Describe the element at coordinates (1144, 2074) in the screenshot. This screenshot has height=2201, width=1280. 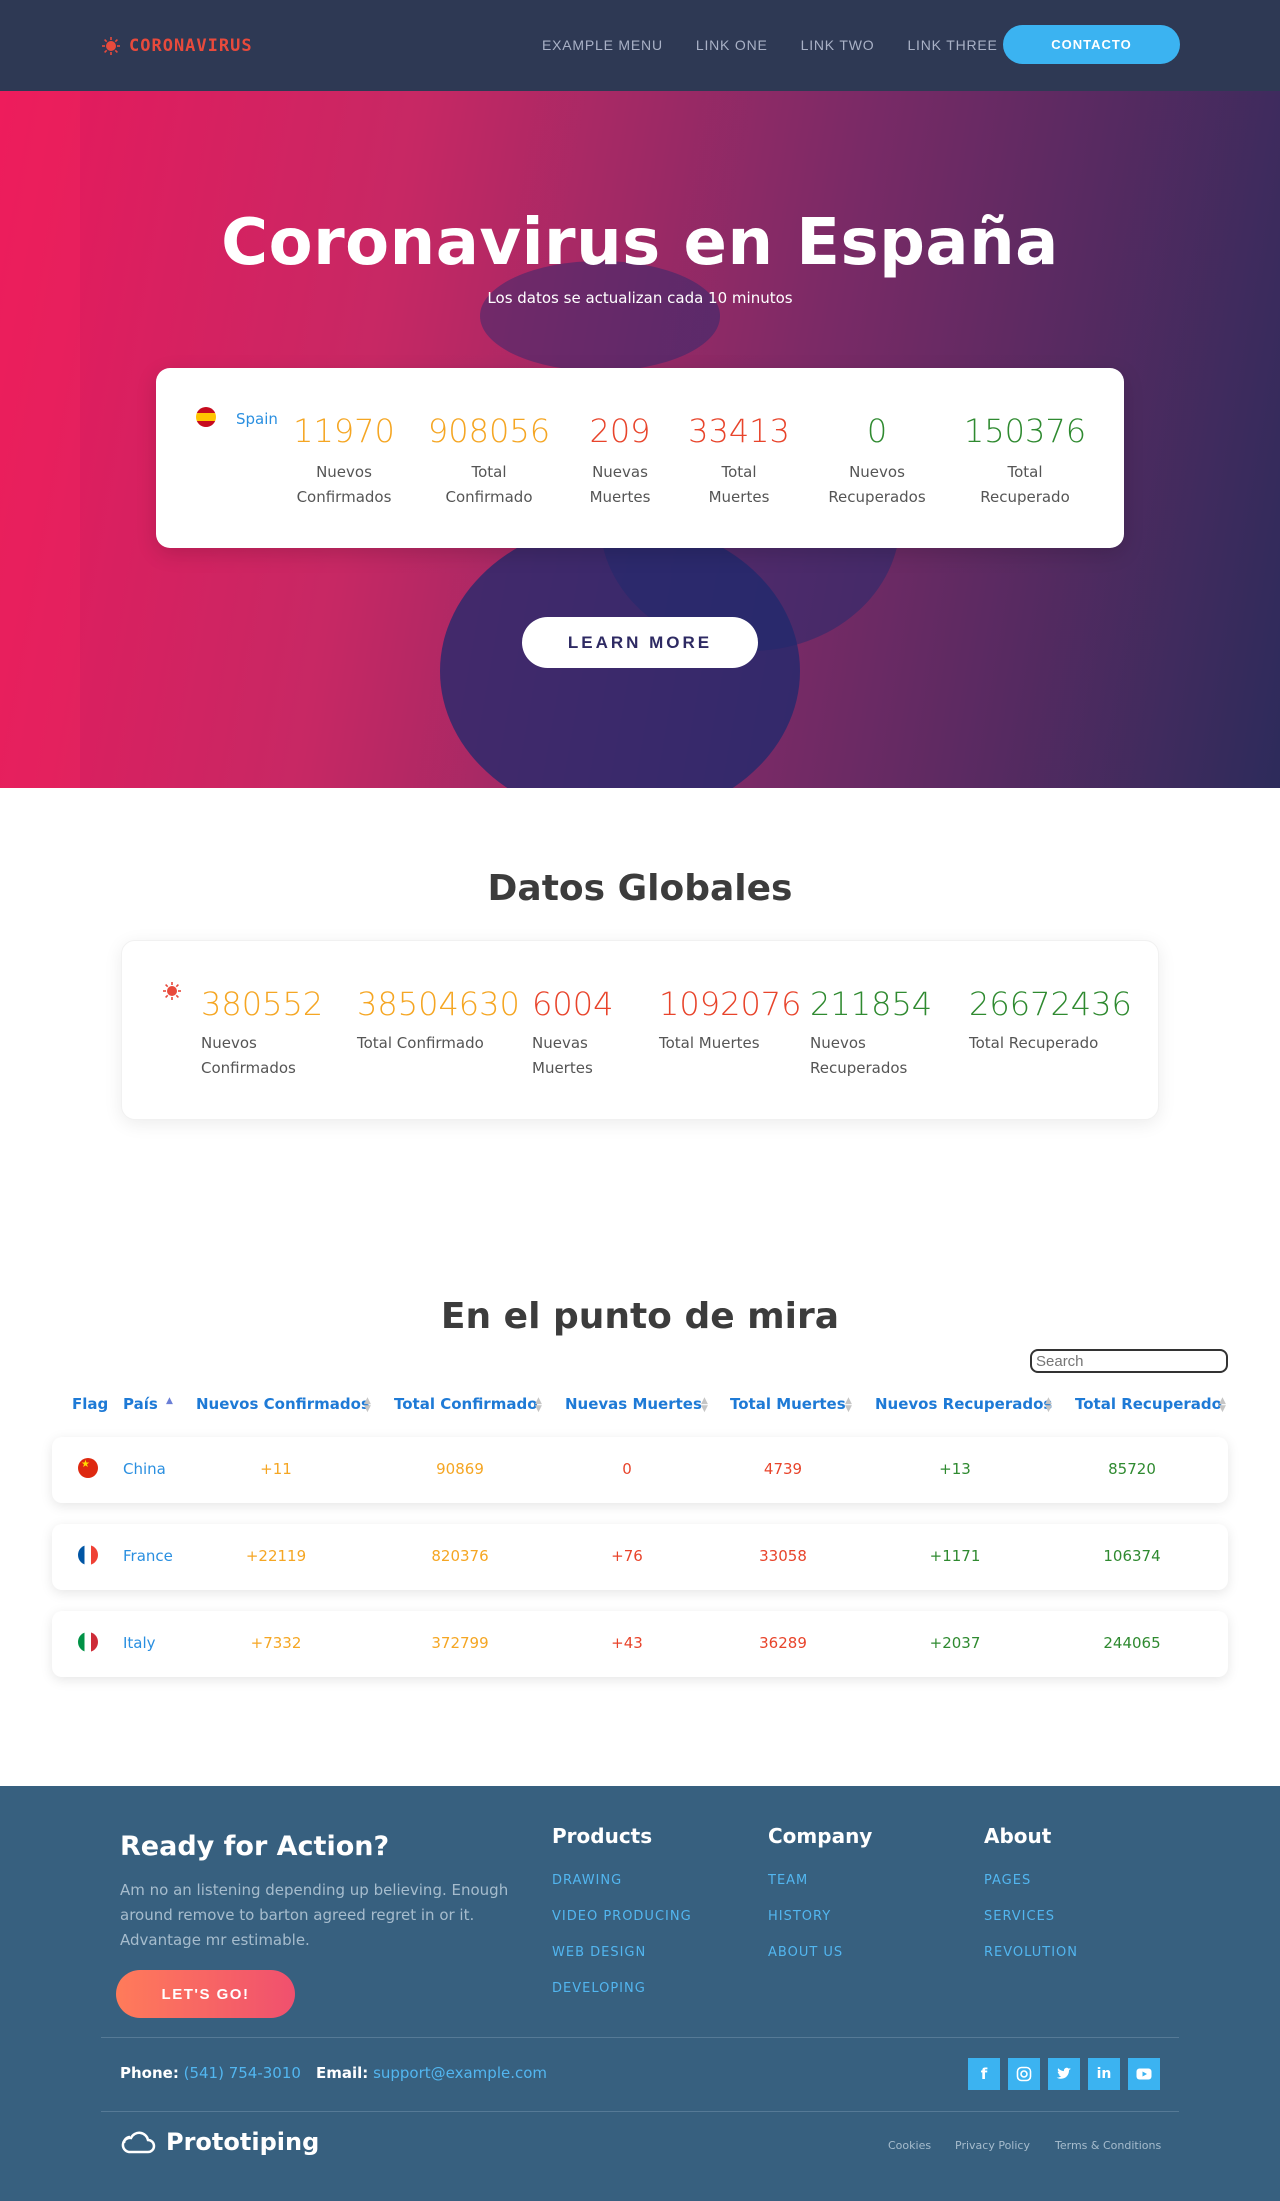
I see `youtube-icon` at that location.